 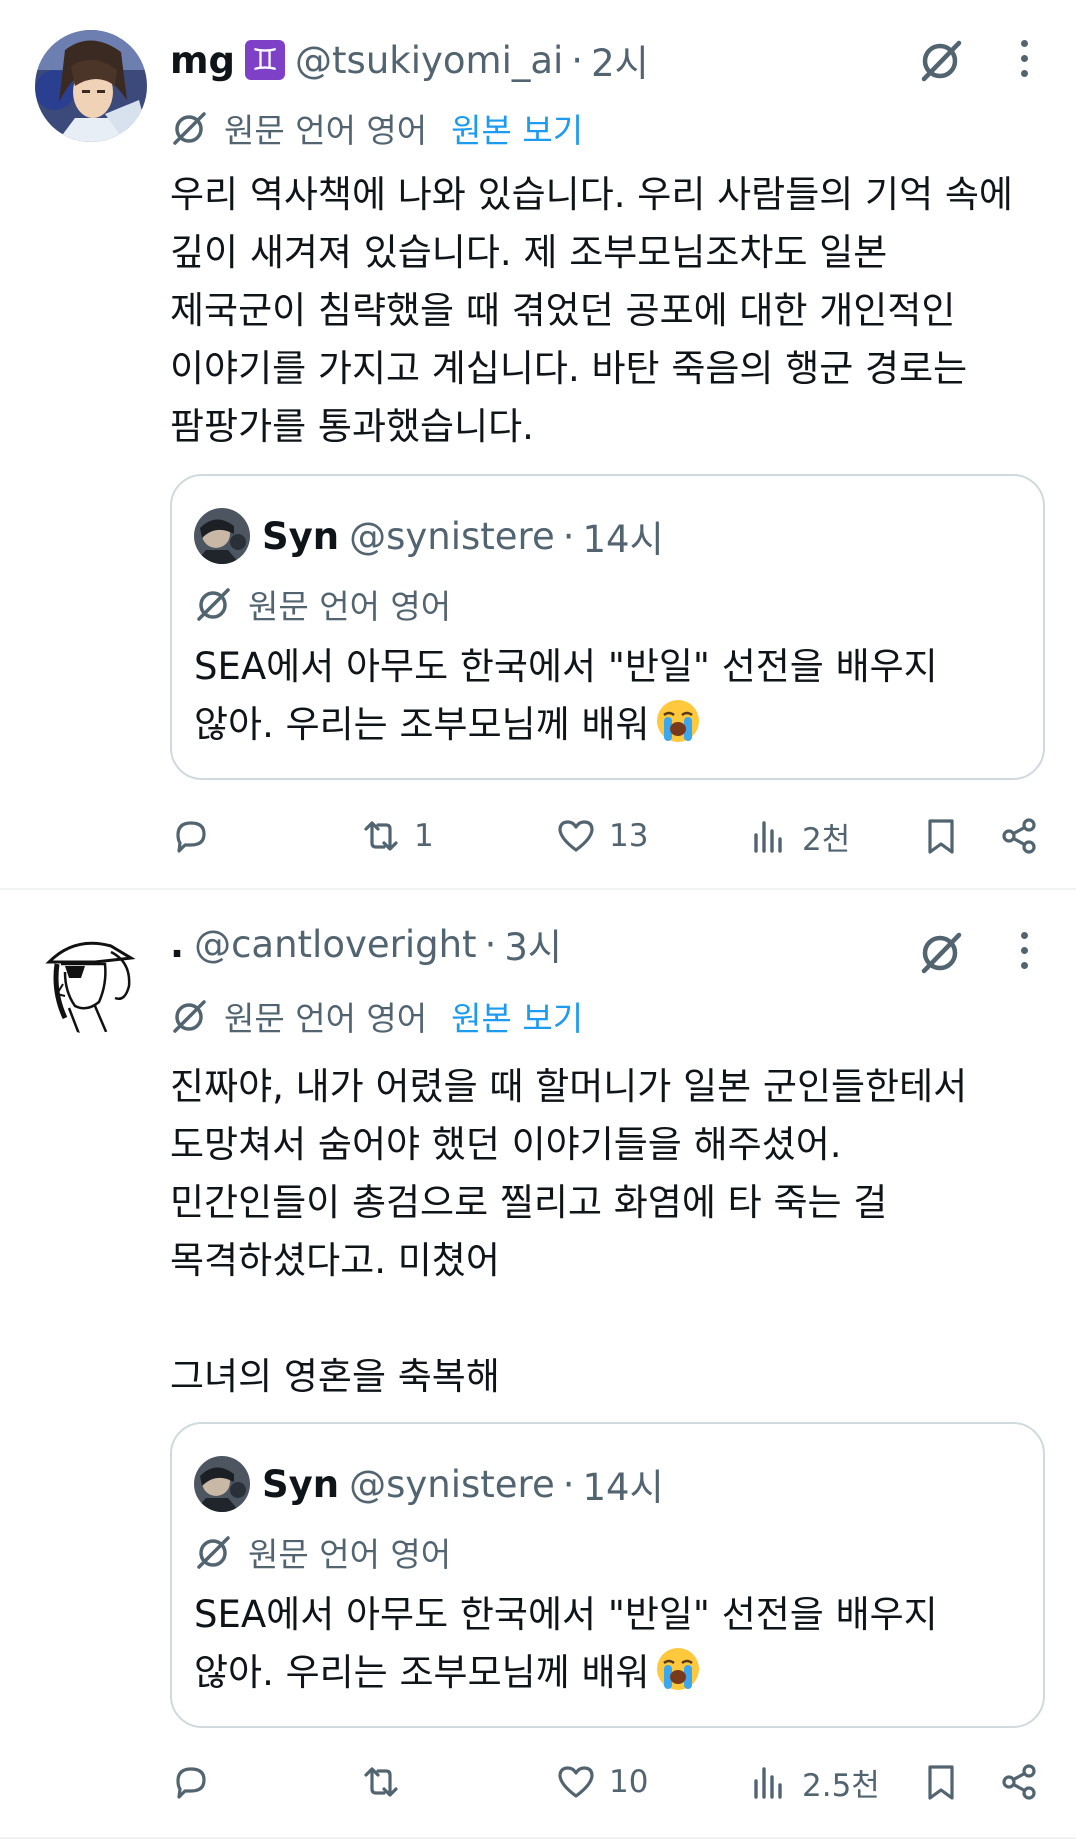 I want to click on user-handle: @cantloveright, so click(x=335, y=944).